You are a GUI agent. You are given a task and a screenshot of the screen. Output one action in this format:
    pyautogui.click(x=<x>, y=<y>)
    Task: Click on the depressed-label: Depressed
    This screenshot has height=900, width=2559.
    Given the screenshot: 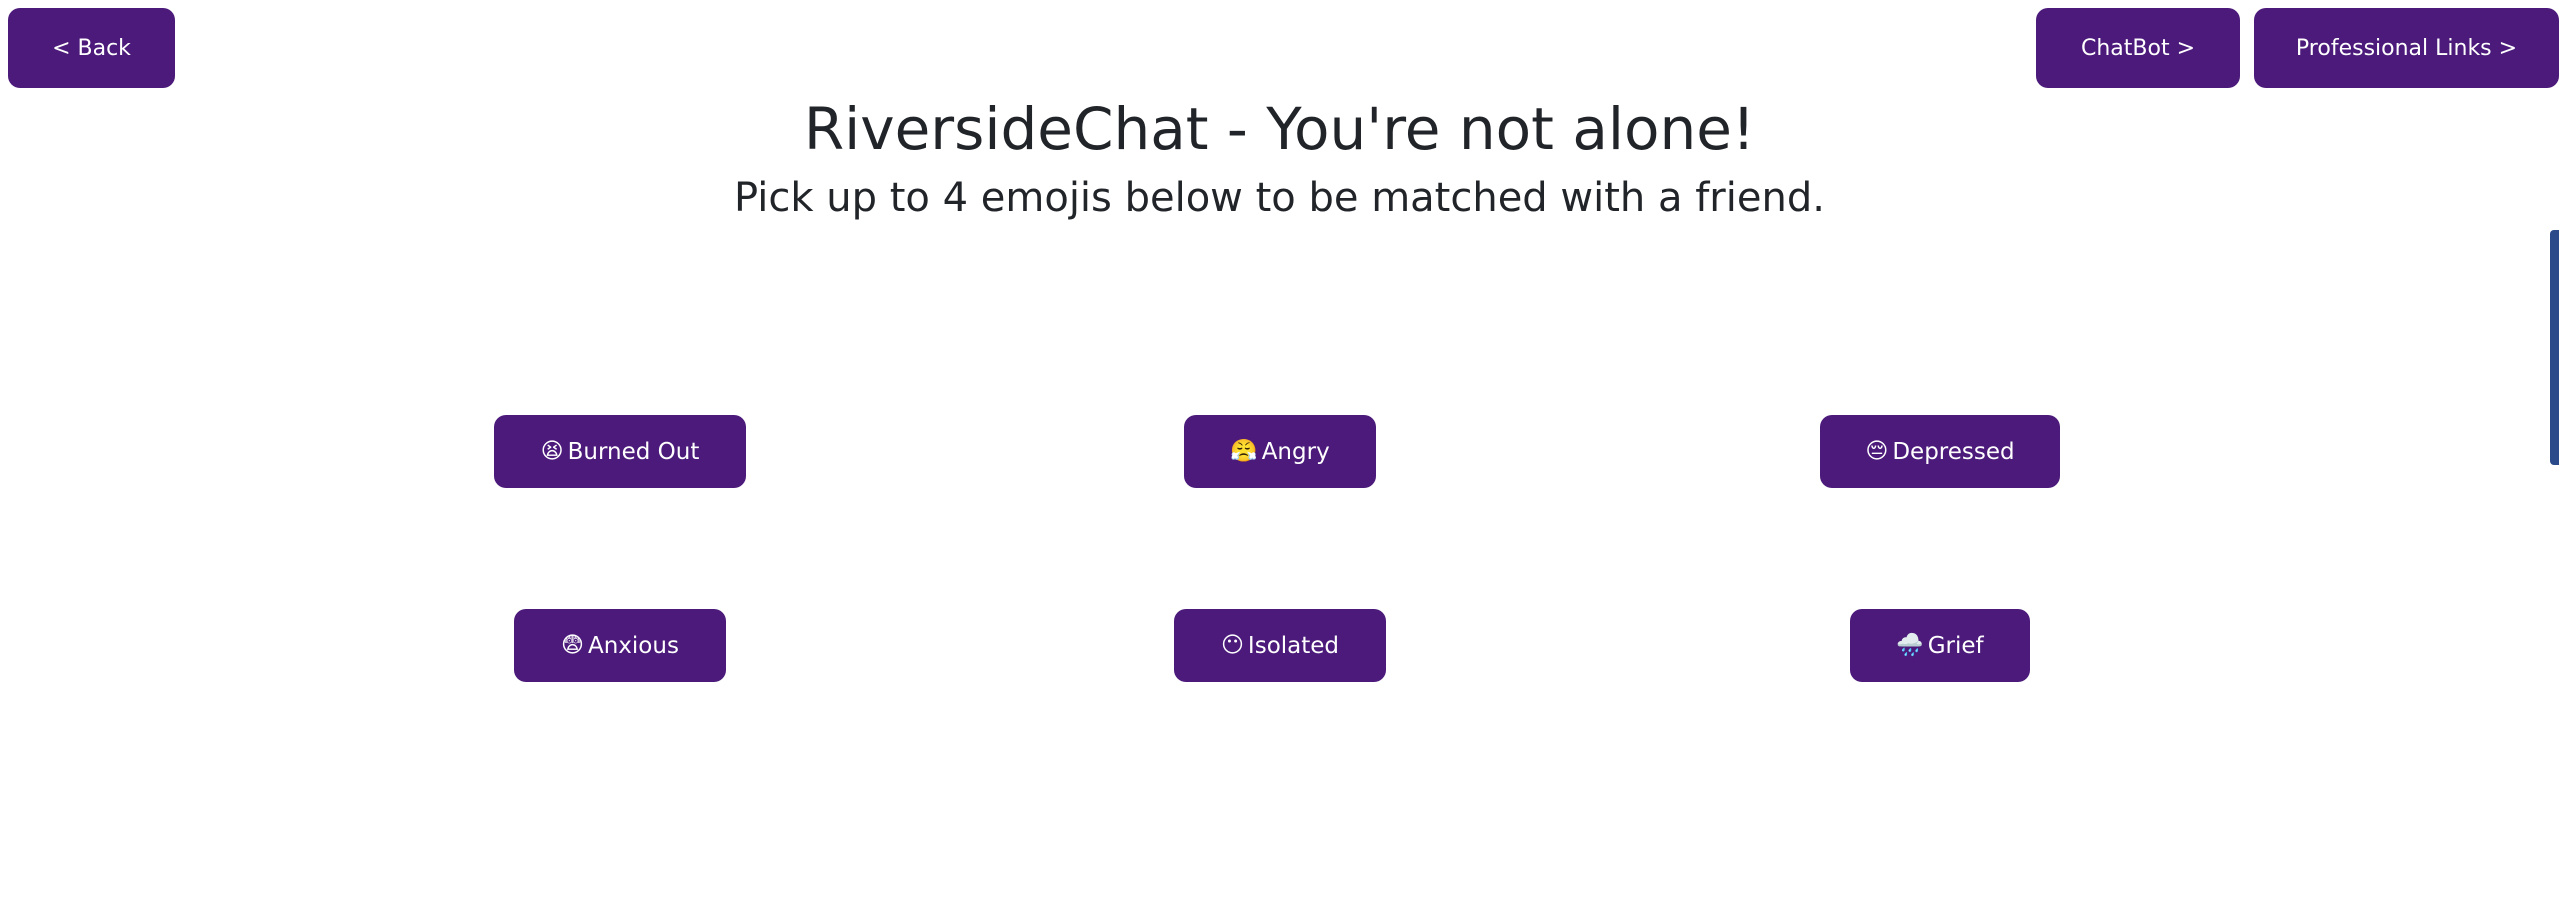 What is the action you would take?
    pyautogui.click(x=1953, y=451)
    